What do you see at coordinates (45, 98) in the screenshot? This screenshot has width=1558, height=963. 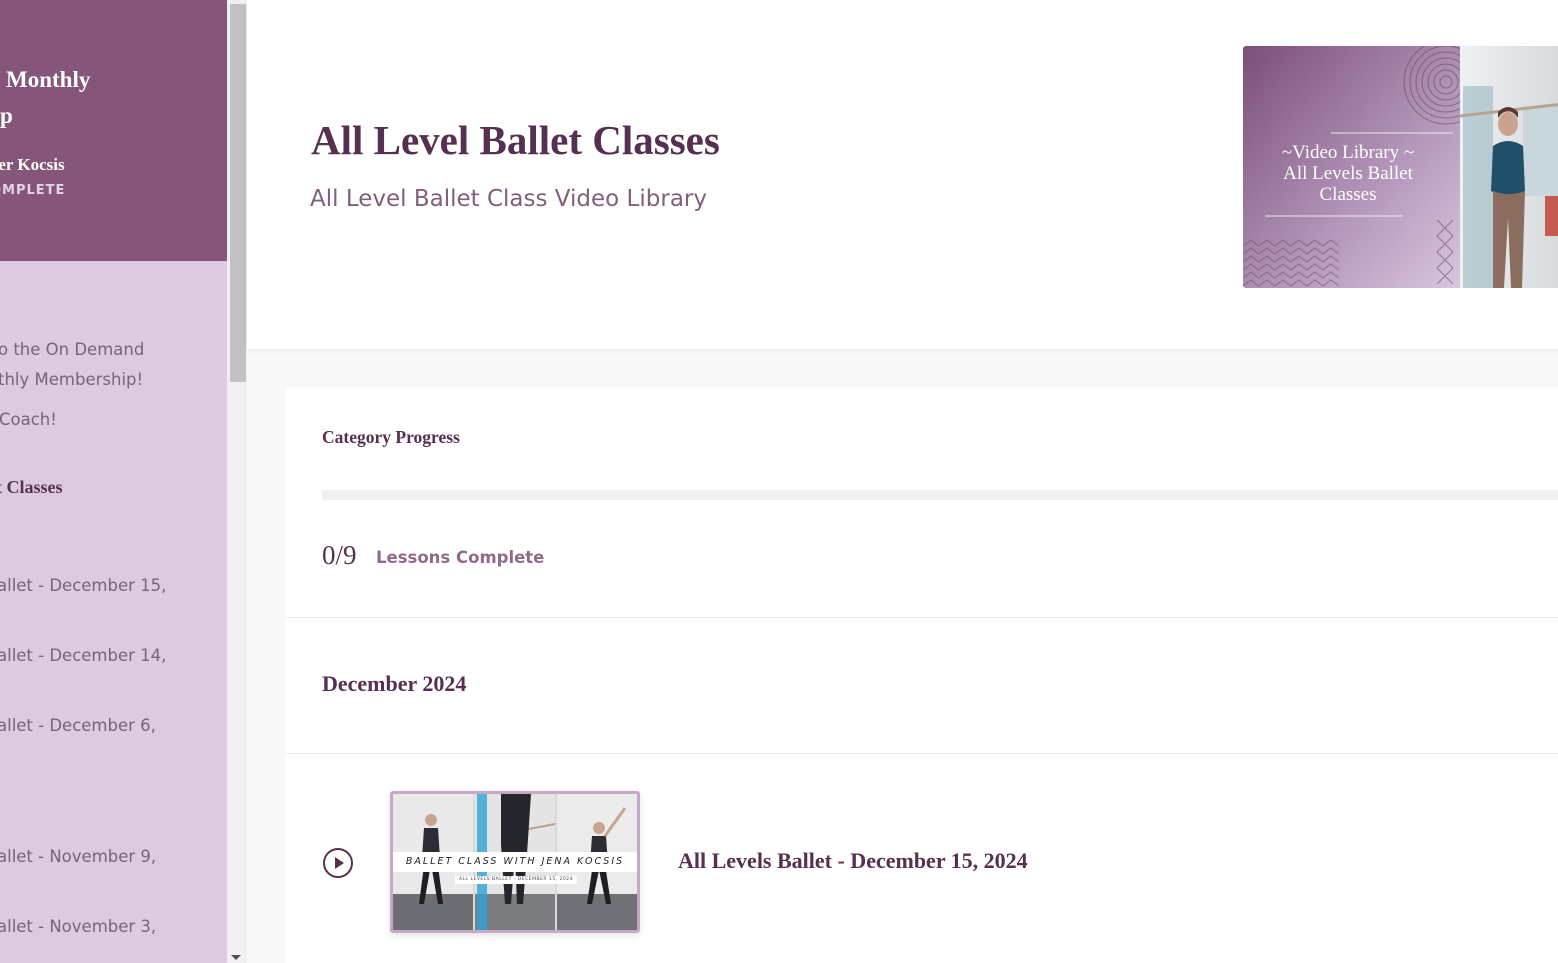 I see `course-title: Monthly p` at bounding box center [45, 98].